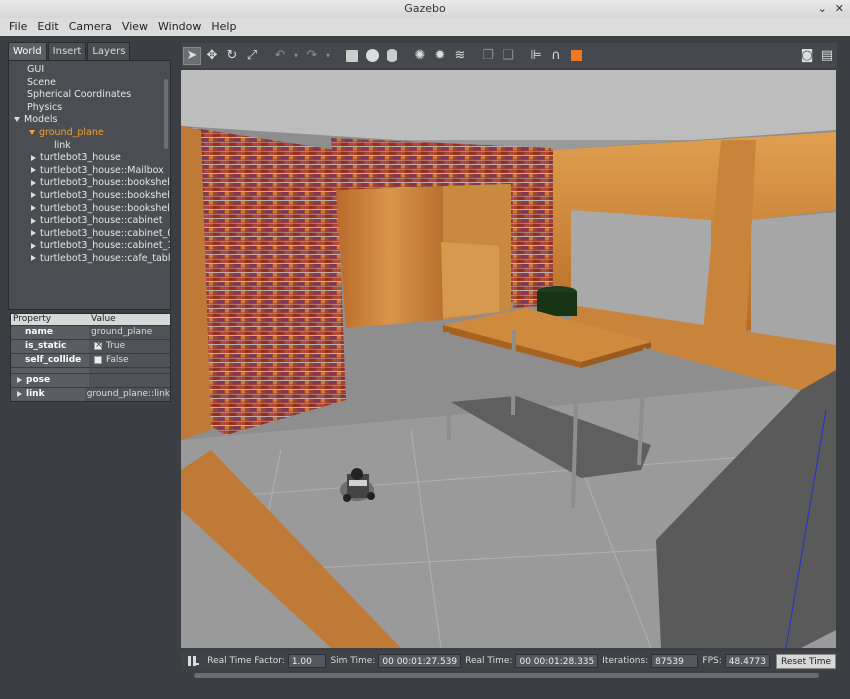  Describe the element at coordinates (166, 114) in the screenshot. I see `tree-scrollbar` at that location.